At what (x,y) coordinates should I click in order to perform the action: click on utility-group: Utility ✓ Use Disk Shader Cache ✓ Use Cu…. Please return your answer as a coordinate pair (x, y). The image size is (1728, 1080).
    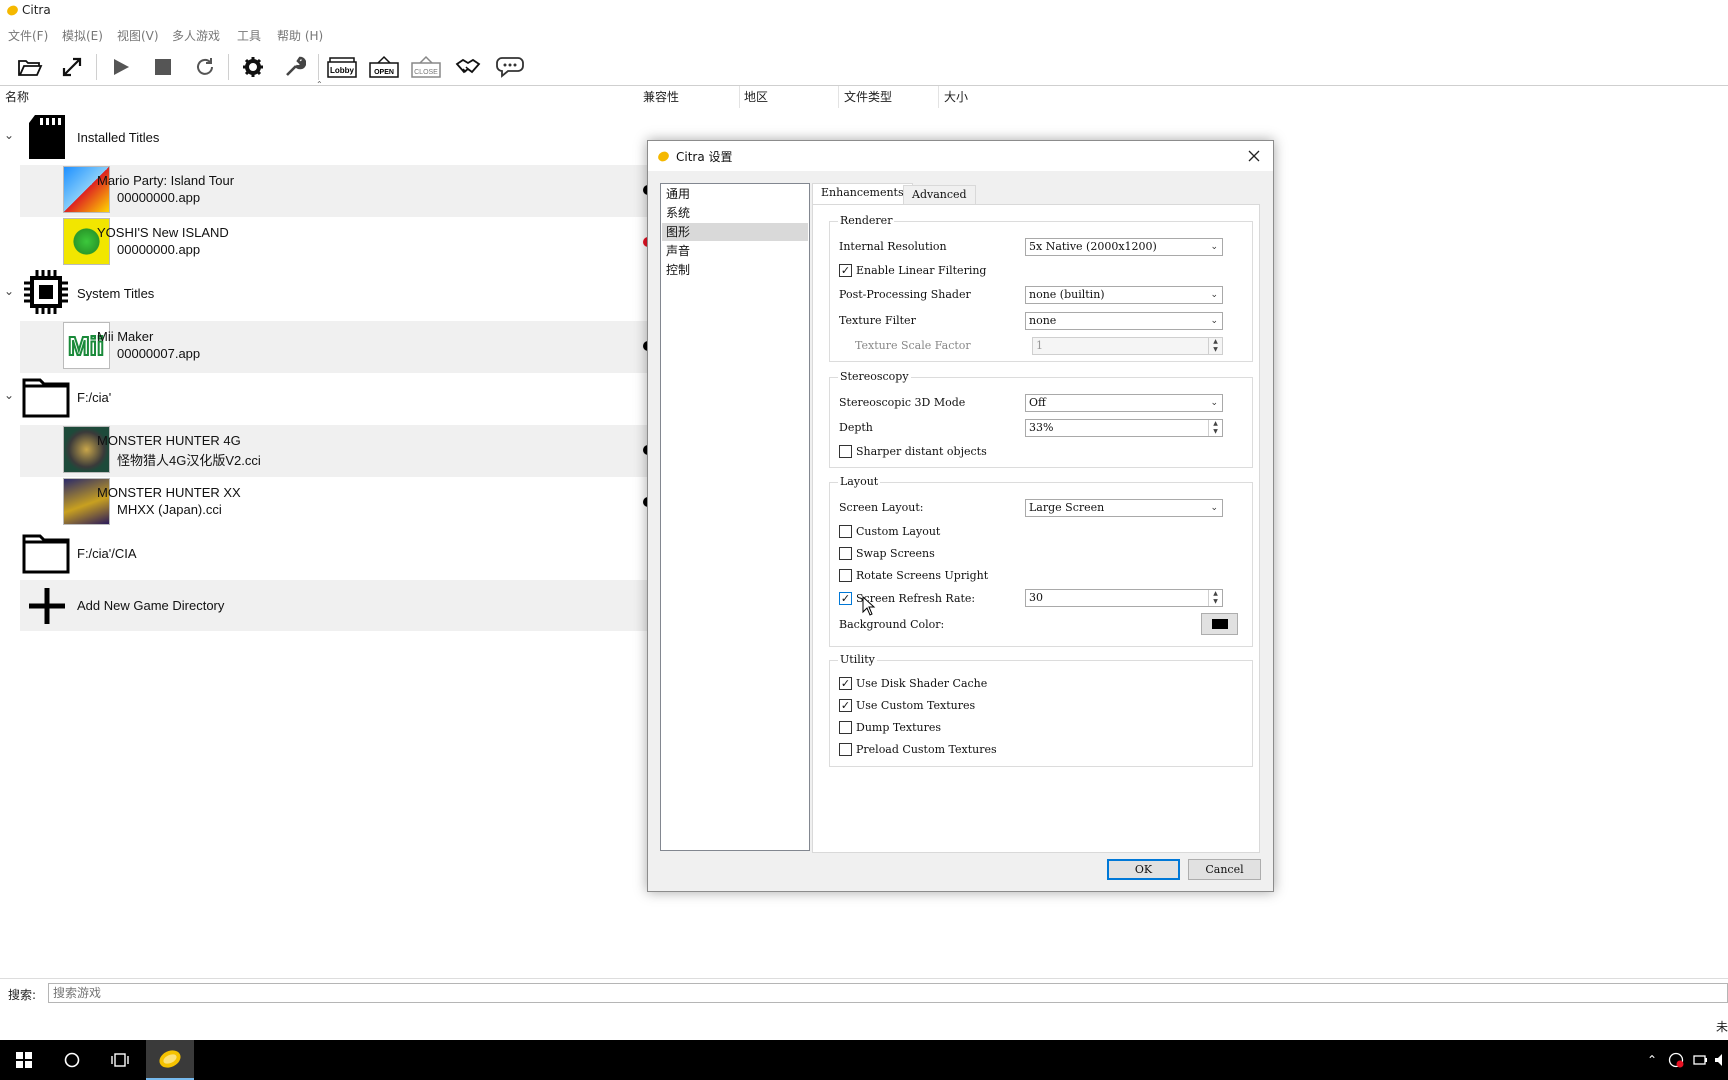
    Looking at the image, I should click on (1041, 710).